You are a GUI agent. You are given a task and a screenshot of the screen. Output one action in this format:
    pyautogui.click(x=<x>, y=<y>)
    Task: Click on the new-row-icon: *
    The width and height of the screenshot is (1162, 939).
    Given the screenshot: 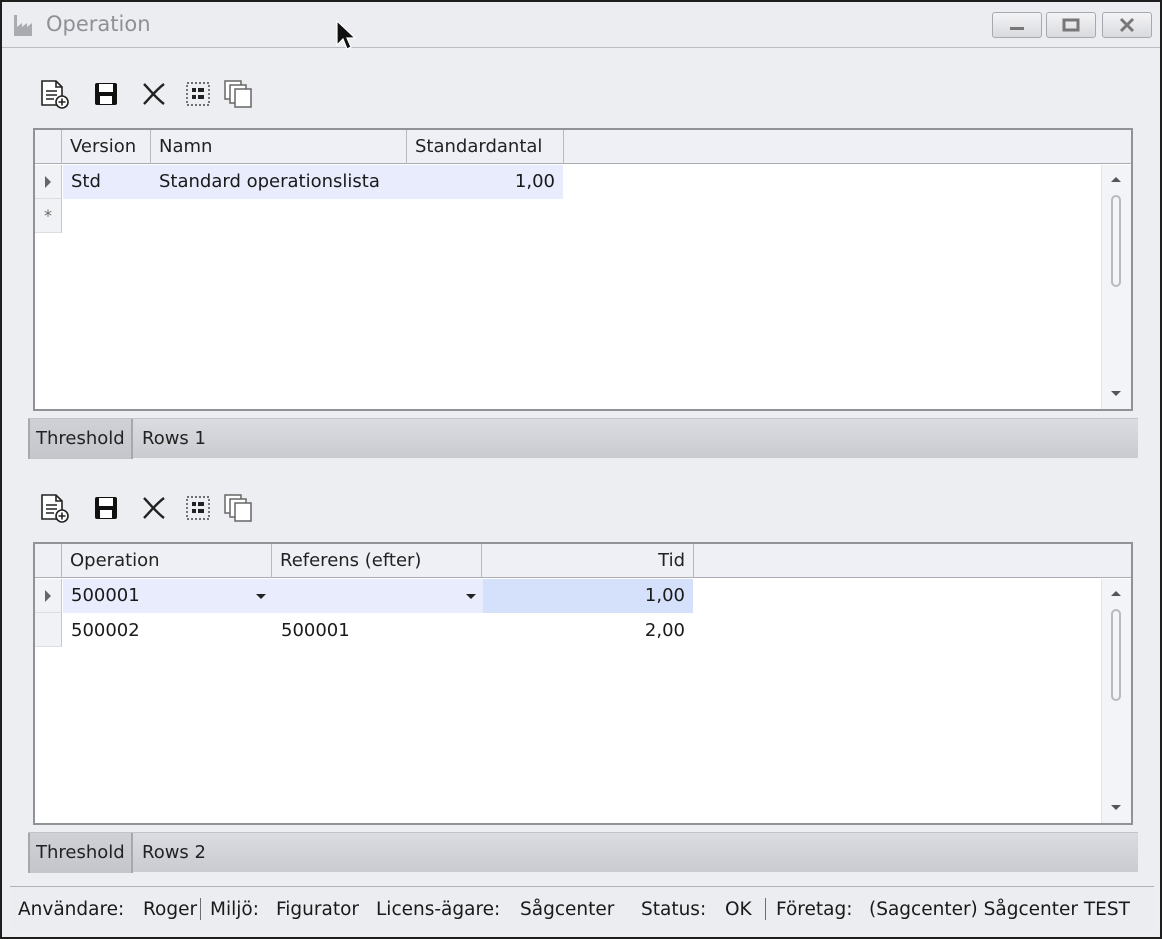 What is the action you would take?
    pyautogui.click(x=48, y=215)
    